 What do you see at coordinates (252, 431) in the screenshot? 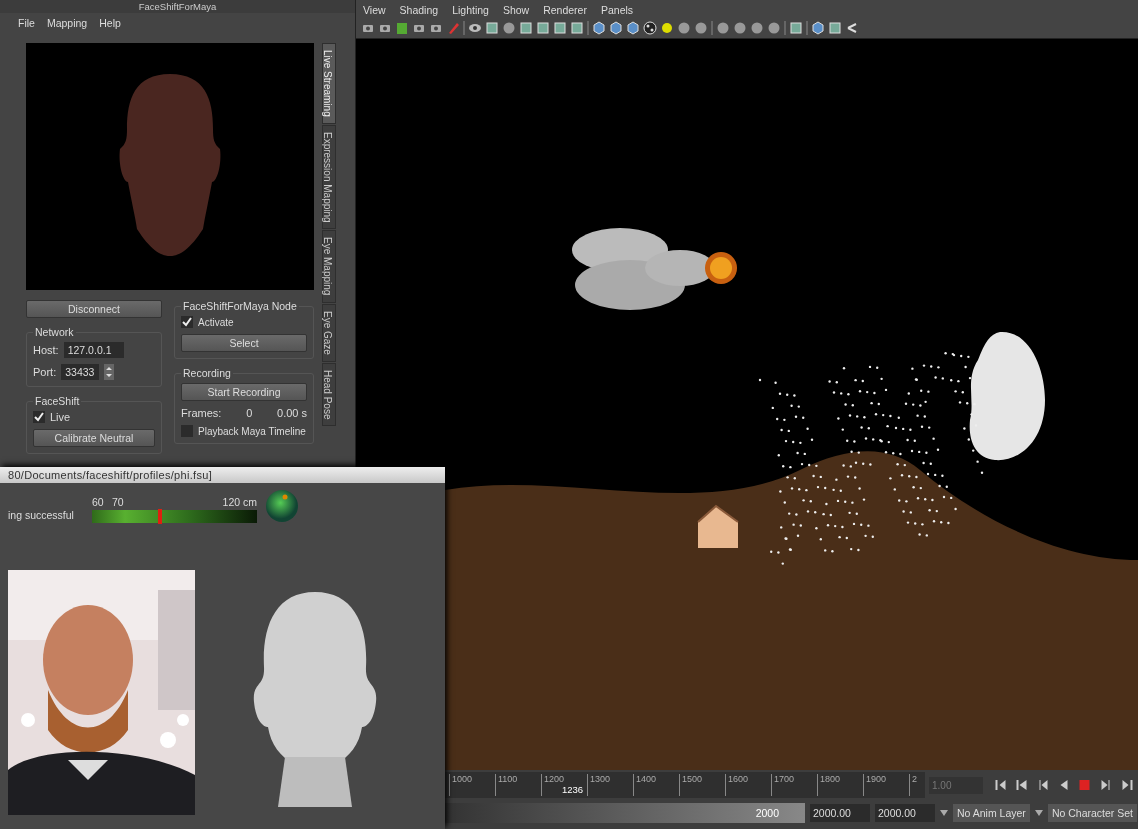
I see `checkbox-label: Playback Maya Timeline` at bounding box center [252, 431].